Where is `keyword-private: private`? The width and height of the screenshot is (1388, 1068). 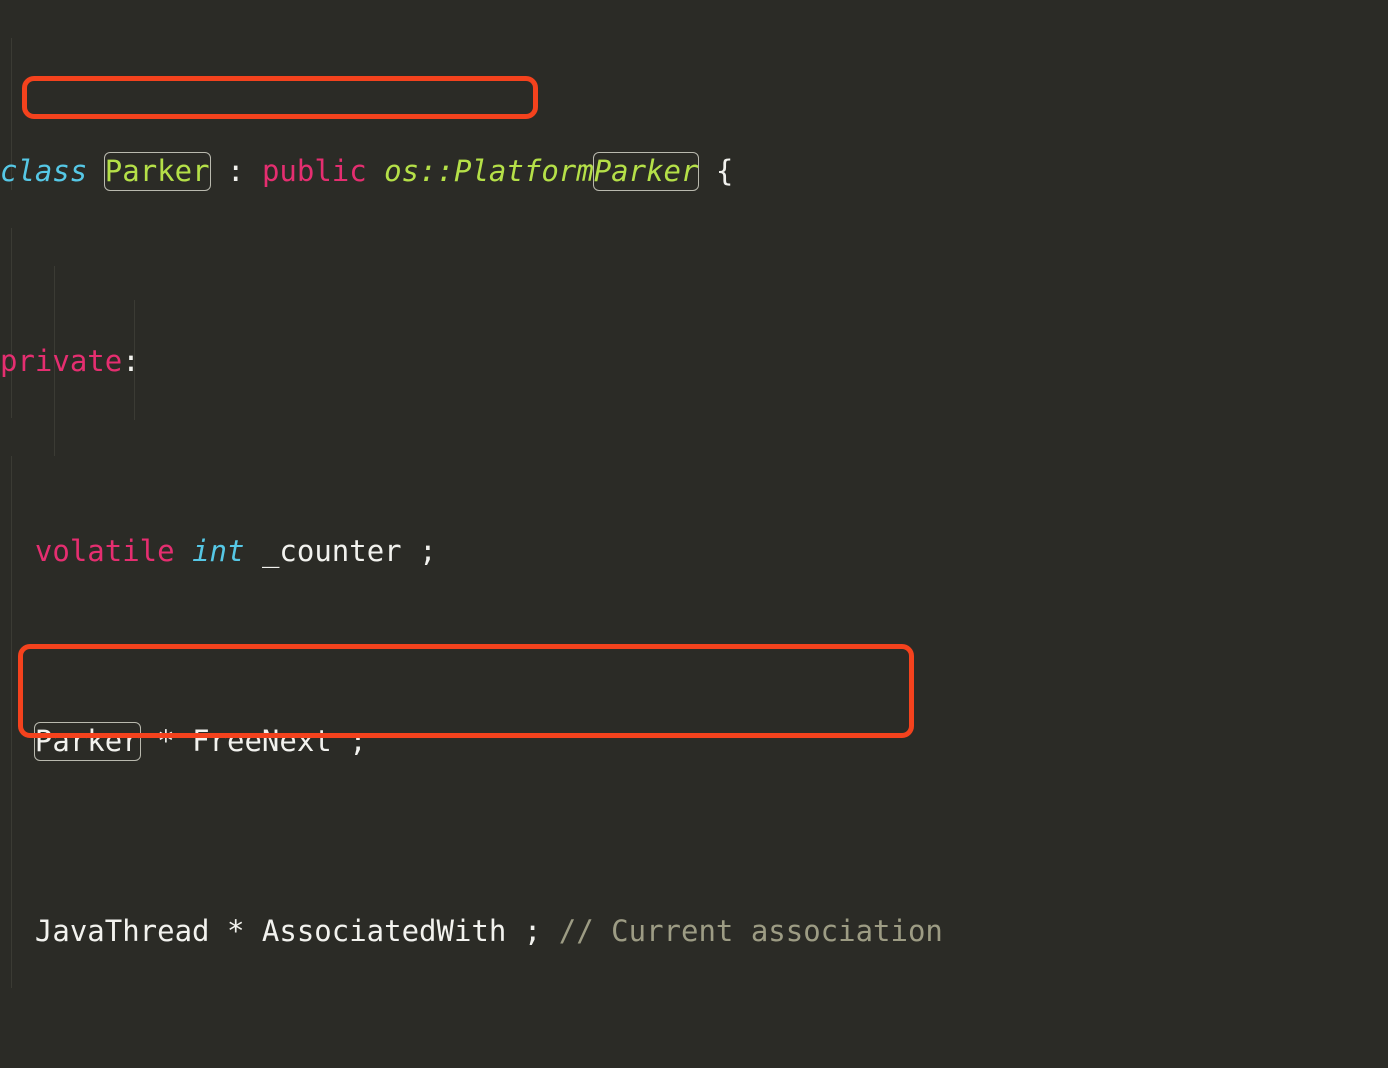
keyword-private: private is located at coordinates (61, 361).